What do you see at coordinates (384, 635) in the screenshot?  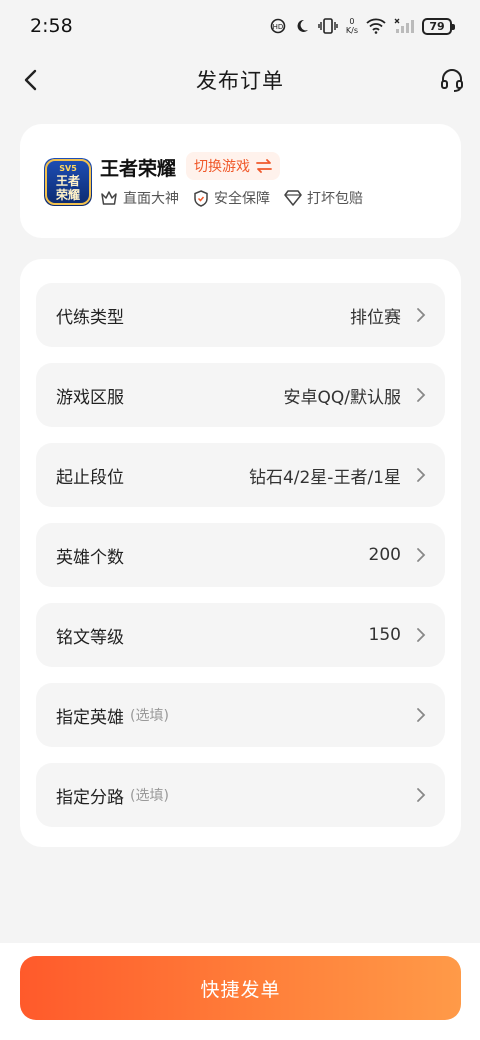 I see `row-value: 150` at bounding box center [384, 635].